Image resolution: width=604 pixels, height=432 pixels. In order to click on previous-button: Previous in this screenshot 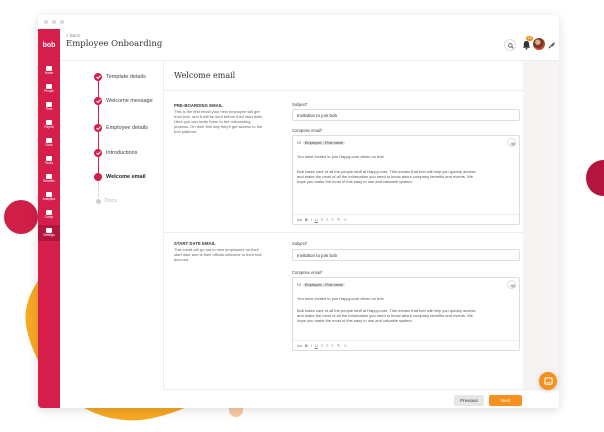, I will do `click(469, 400)`.